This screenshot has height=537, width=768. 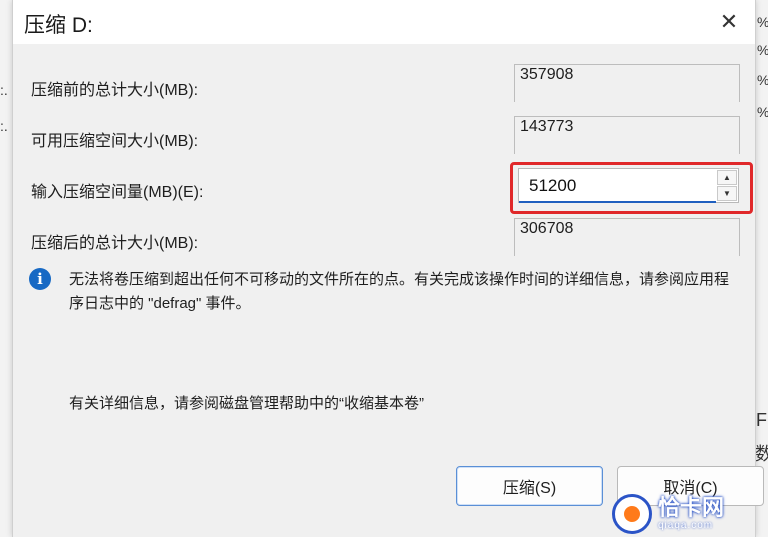 I want to click on background-fragment: F, so click(x=761, y=420).